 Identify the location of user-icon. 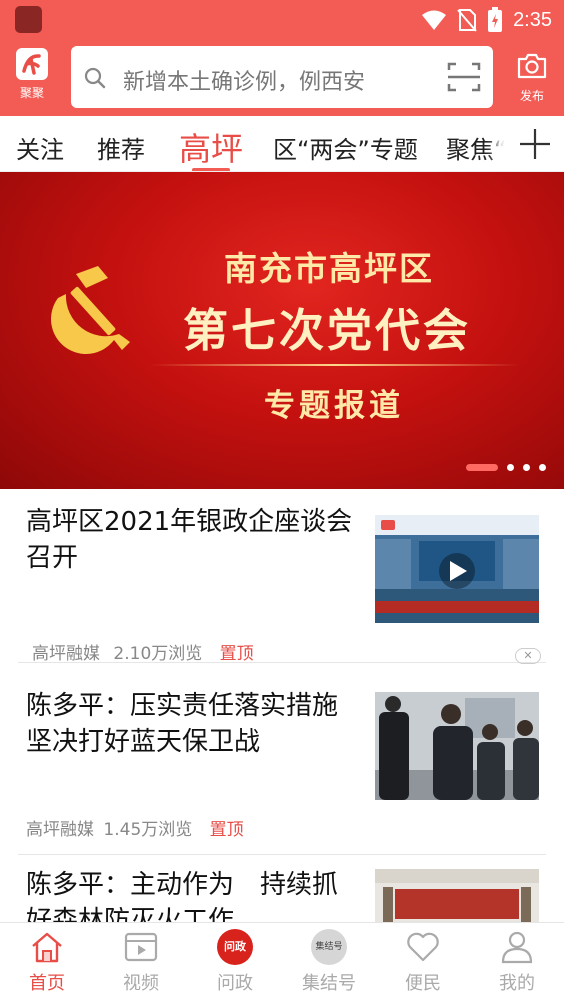
(517, 947).